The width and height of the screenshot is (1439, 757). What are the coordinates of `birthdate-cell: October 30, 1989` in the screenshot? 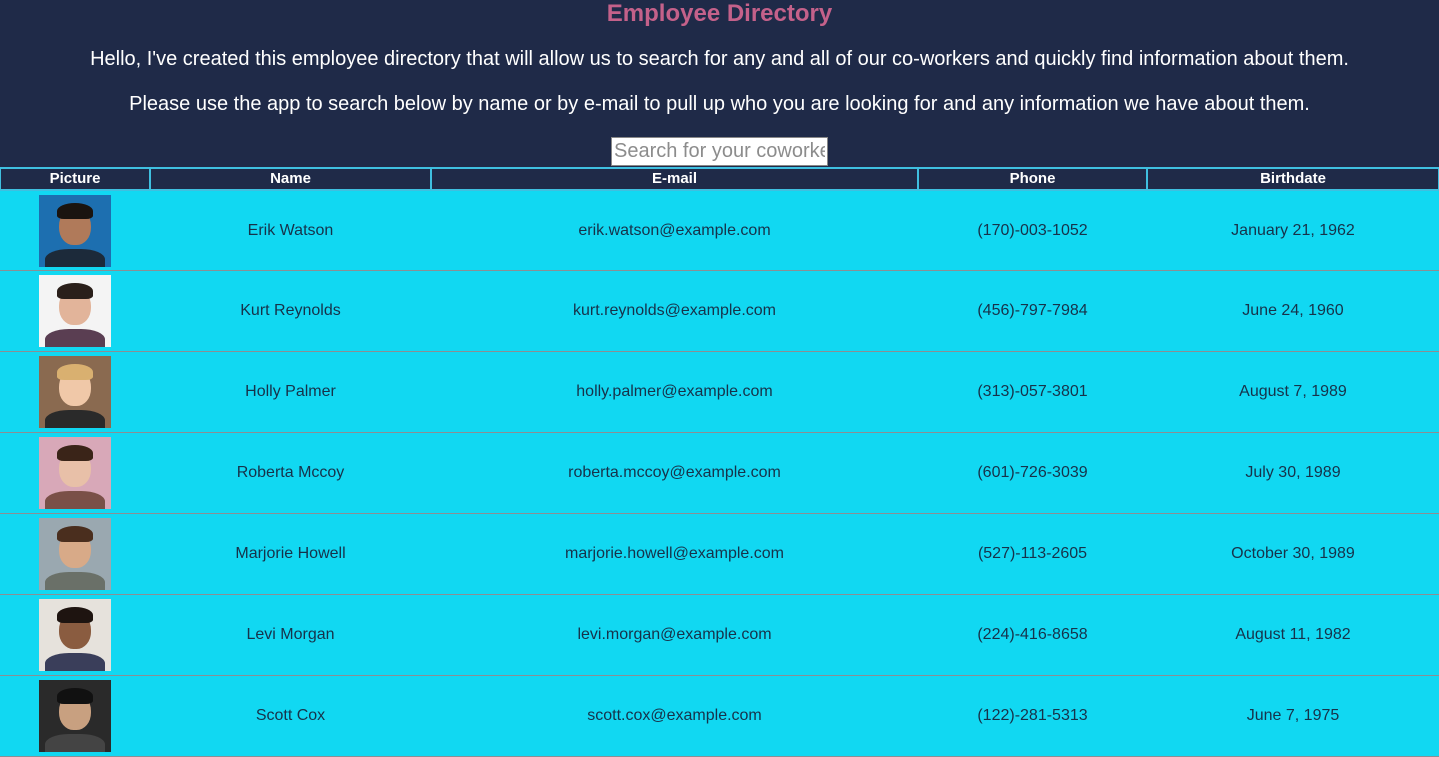 It's located at (1293, 554).